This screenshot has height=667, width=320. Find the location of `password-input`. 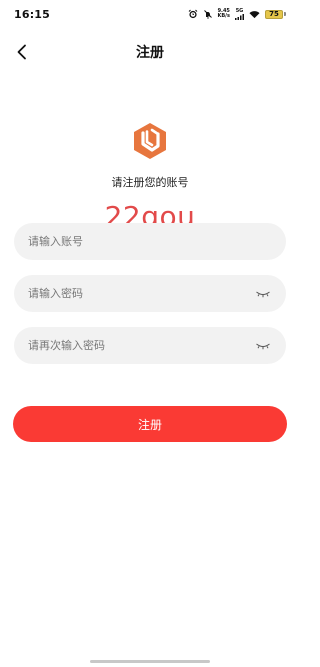

password-input is located at coordinates (141, 293).